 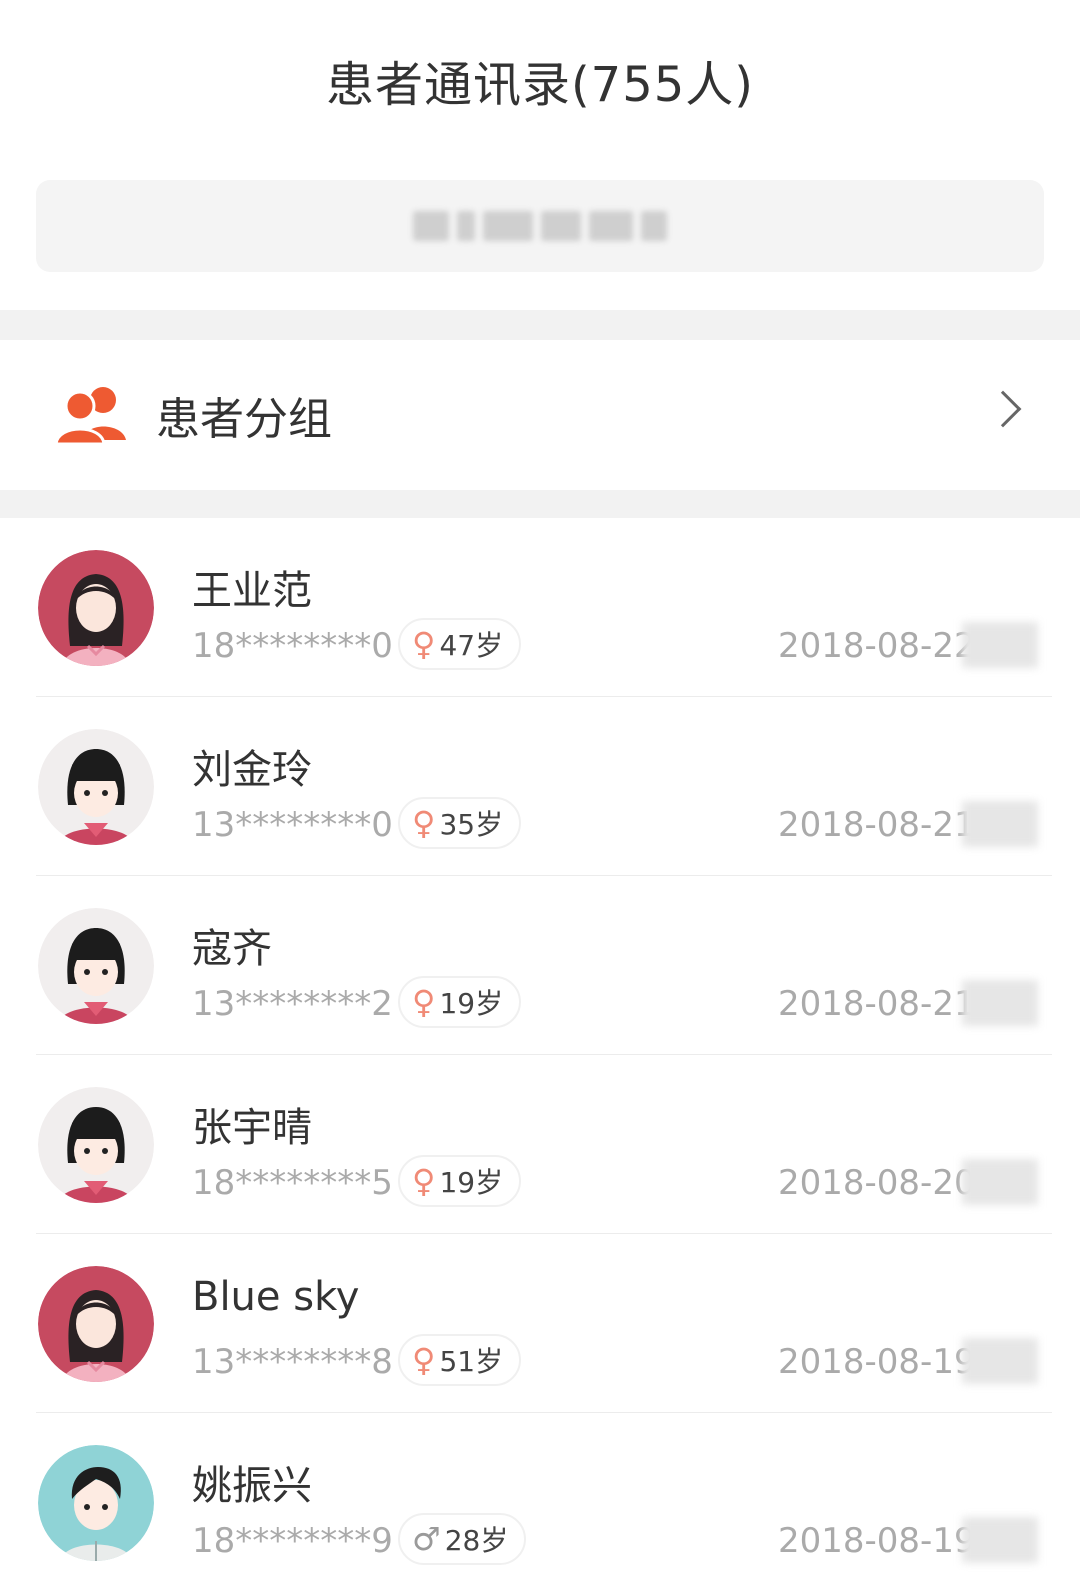 I want to click on patient-name: 张宇晴, so click(x=252, y=1128).